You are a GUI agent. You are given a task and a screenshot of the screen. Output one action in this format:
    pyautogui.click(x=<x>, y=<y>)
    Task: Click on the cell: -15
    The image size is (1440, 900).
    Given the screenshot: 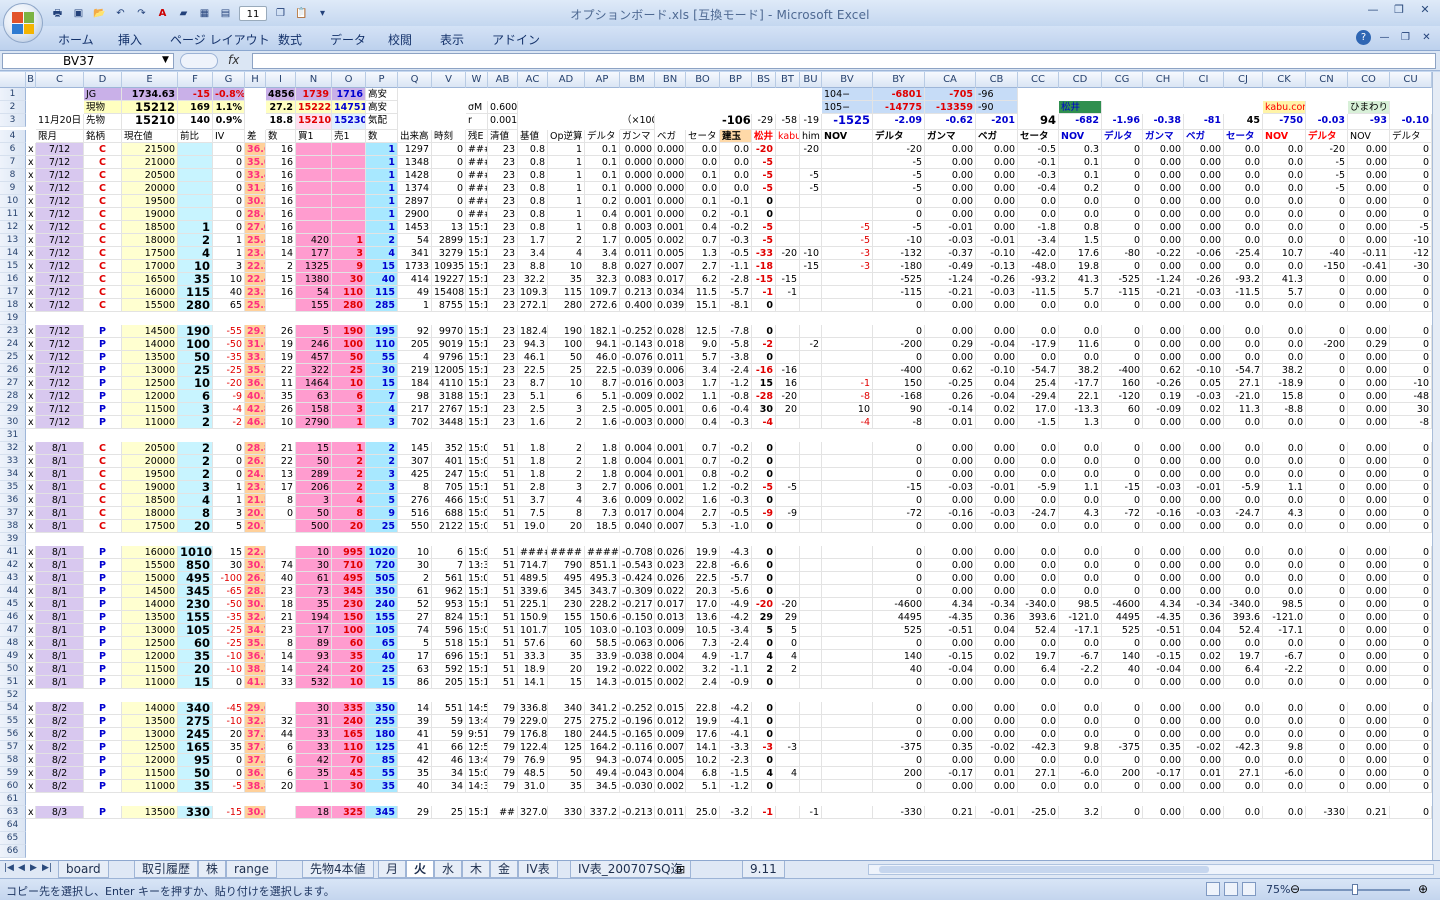 What is the action you would take?
    pyautogui.click(x=899, y=487)
    